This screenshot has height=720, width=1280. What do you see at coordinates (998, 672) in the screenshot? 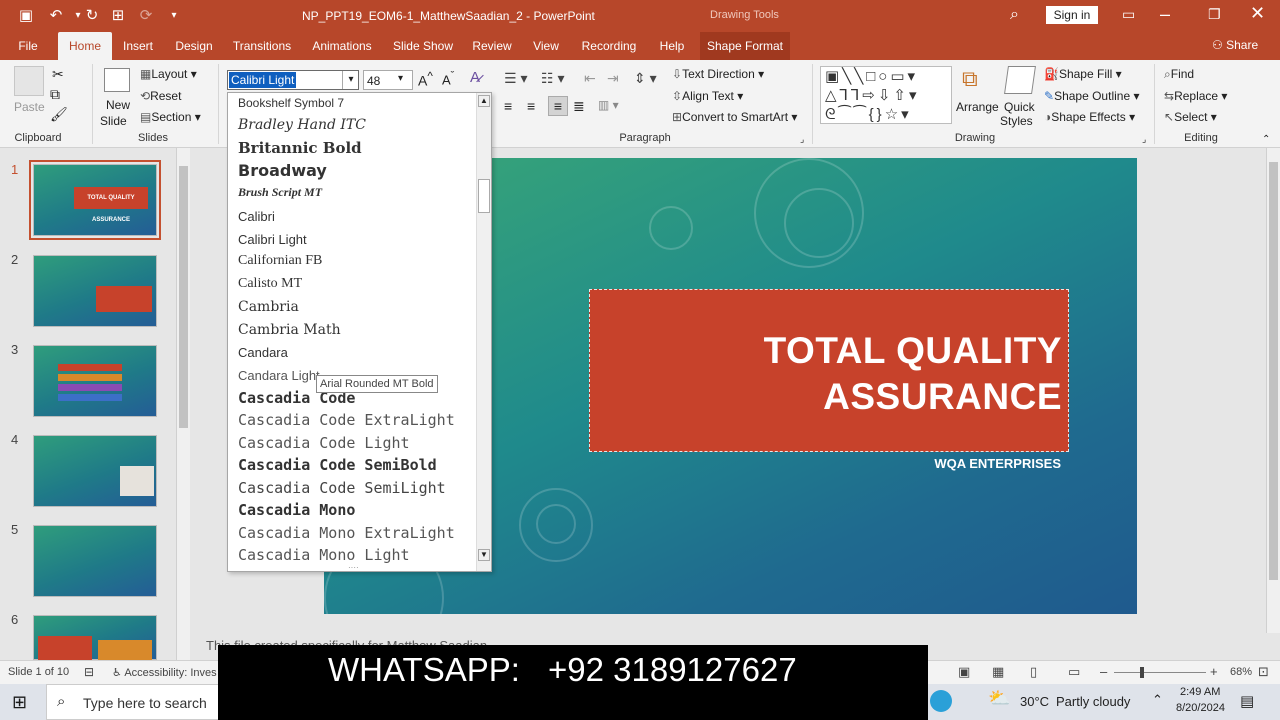
I see `slide-sorter-icon: ▦` at bounding box center [998, 672].